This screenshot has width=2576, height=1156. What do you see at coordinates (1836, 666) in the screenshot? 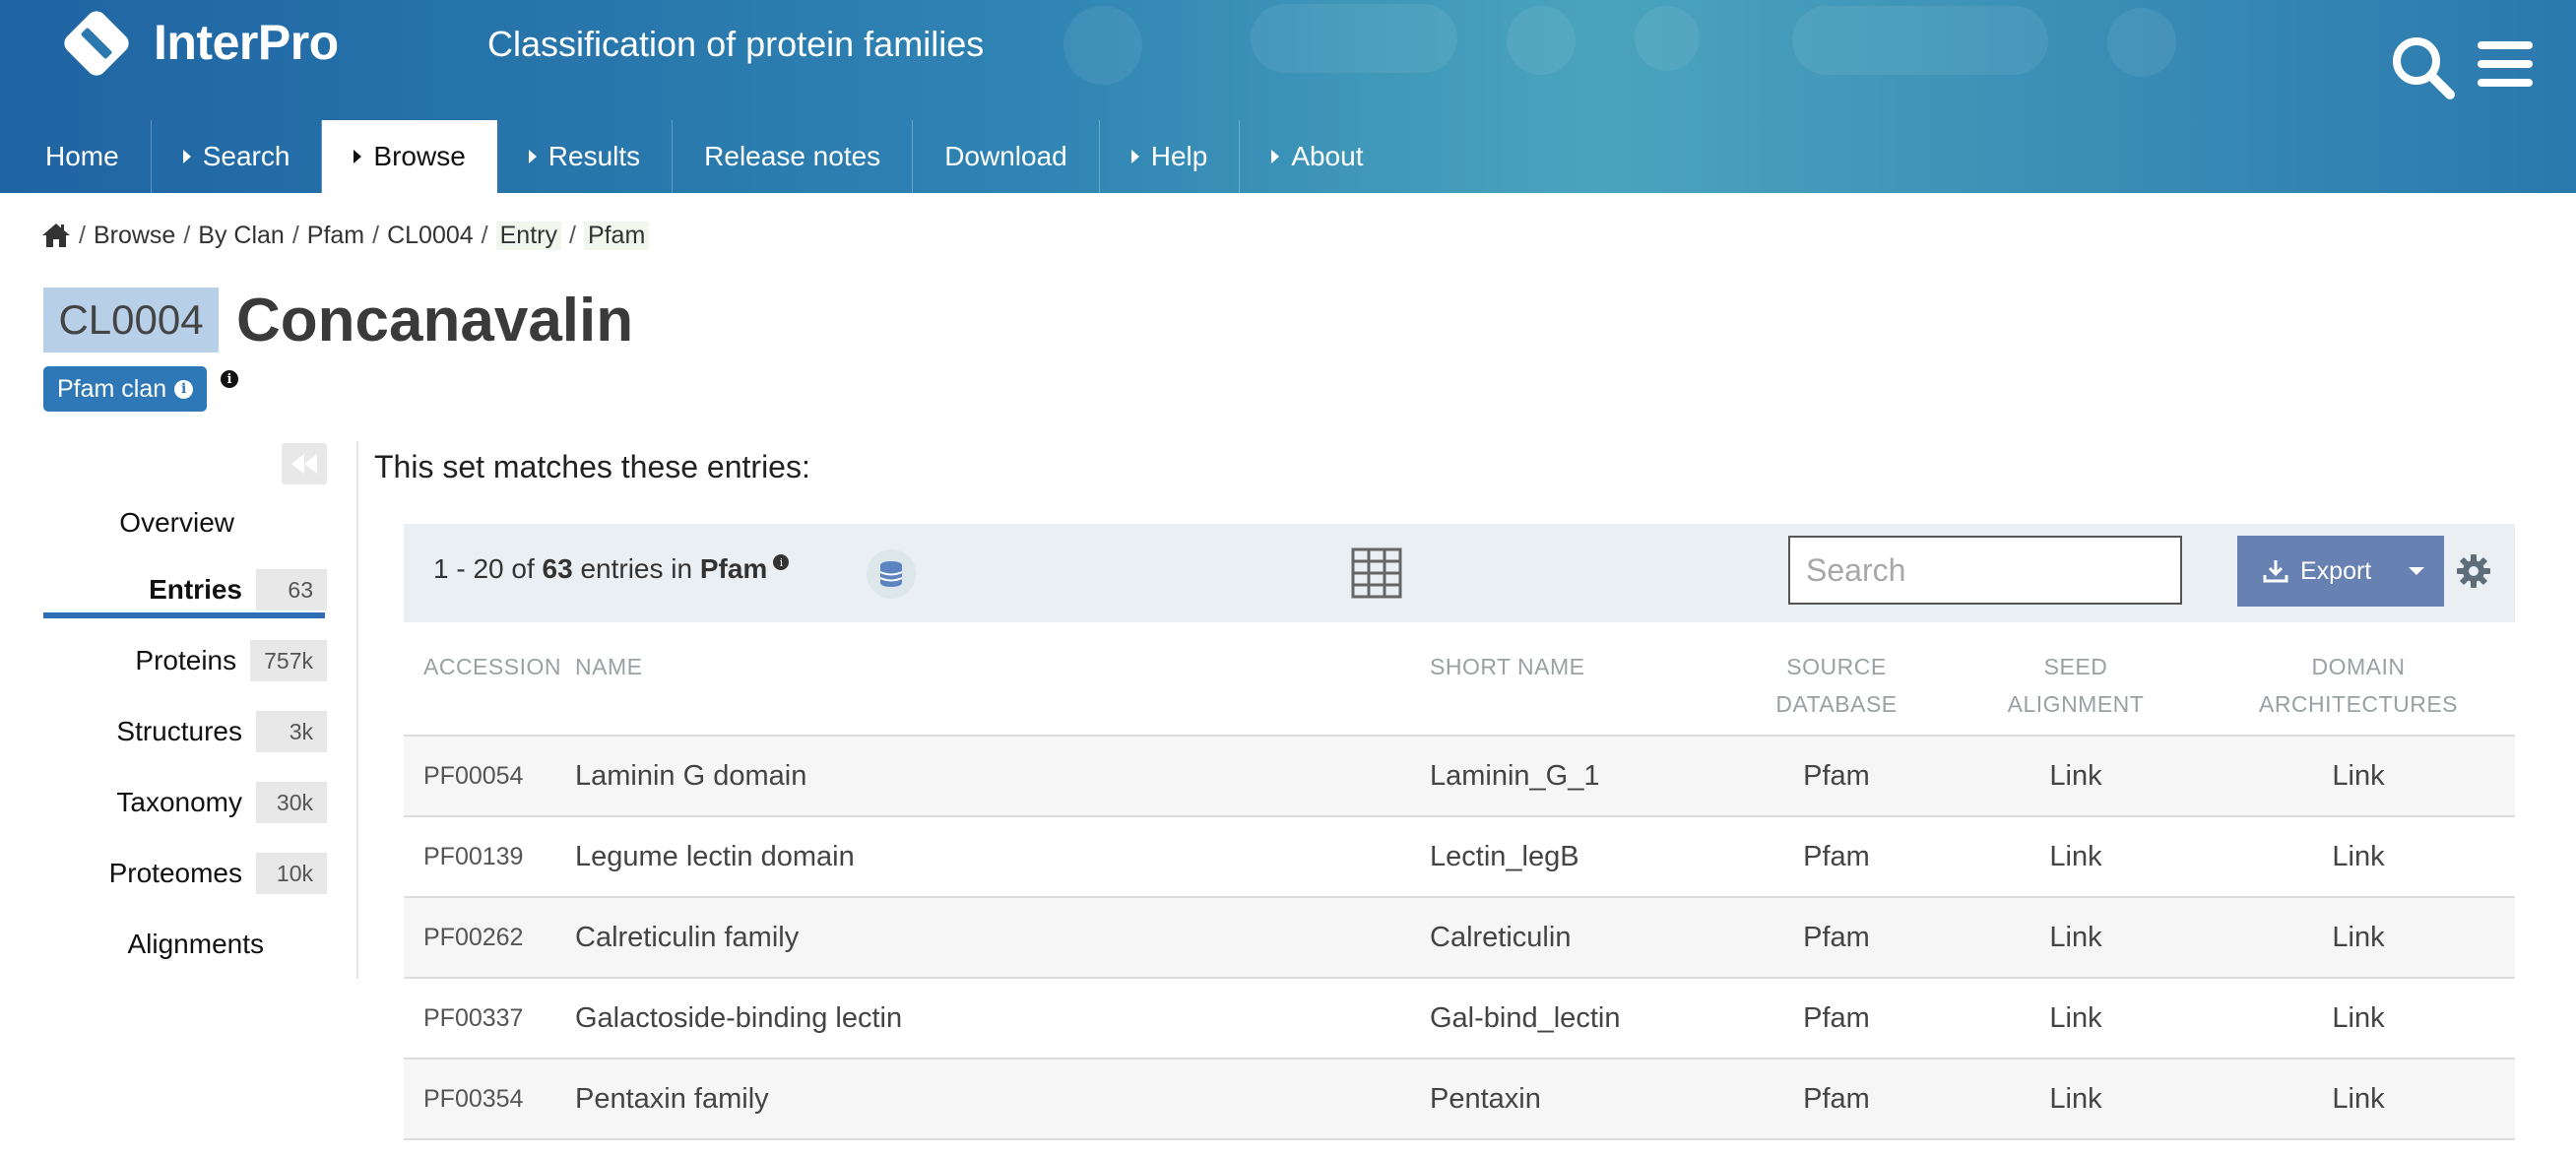
I see `header-line: Source` at bounding box center [1836, 666].